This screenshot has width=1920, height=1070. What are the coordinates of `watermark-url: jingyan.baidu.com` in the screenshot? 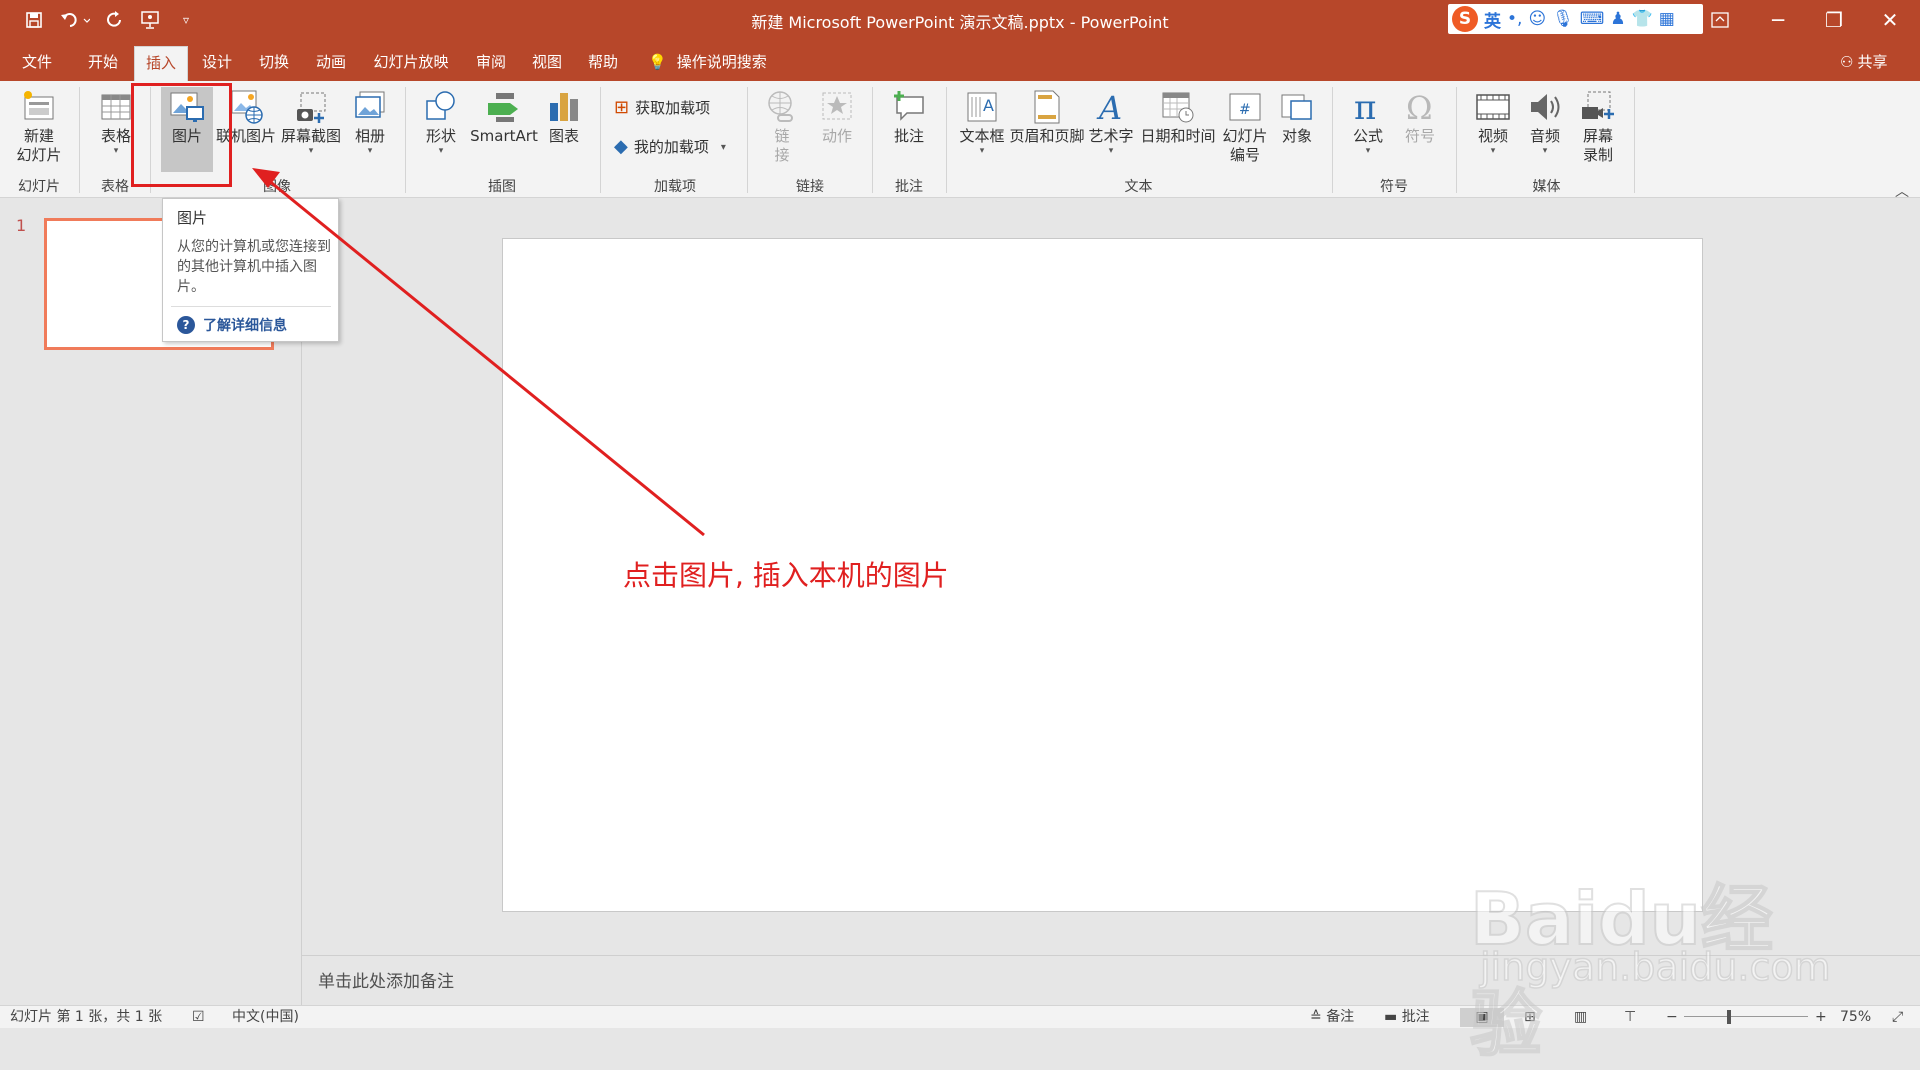 It's located at (1655, 967).